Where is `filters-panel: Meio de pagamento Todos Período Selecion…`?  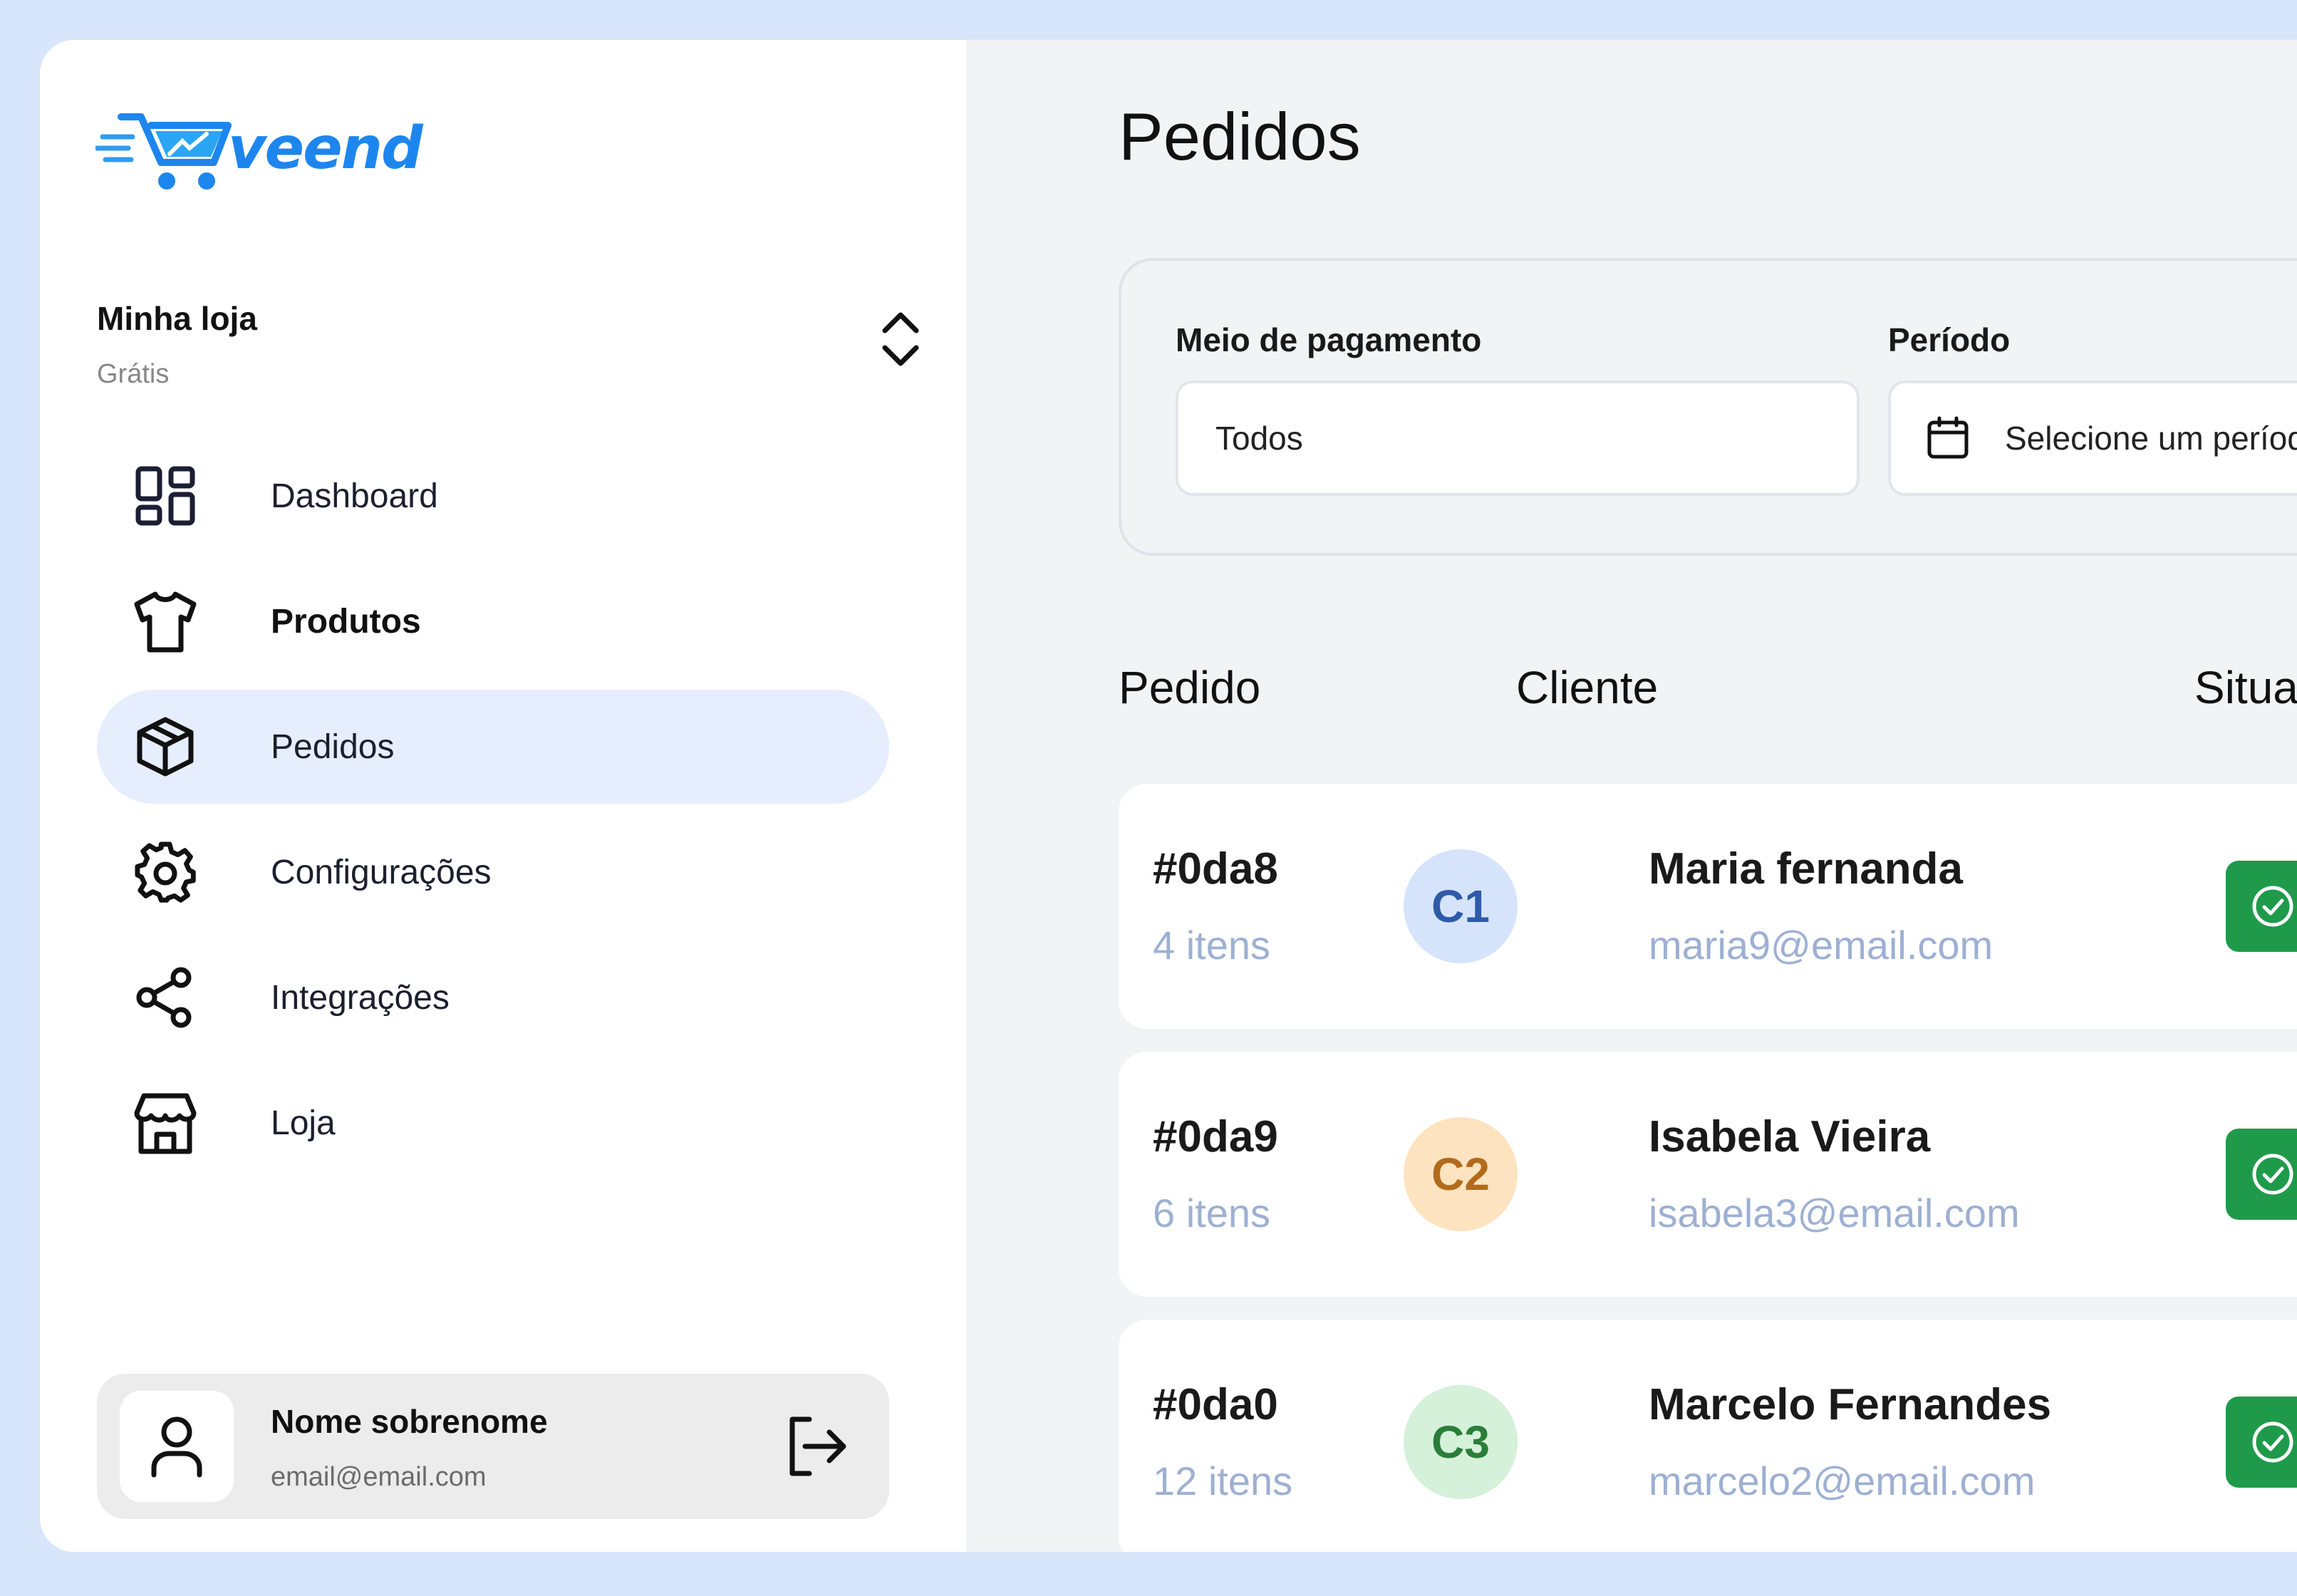
filters-panel: Meio de pagamento Todos Período Selecion… is located at coordinates (1708, 407).